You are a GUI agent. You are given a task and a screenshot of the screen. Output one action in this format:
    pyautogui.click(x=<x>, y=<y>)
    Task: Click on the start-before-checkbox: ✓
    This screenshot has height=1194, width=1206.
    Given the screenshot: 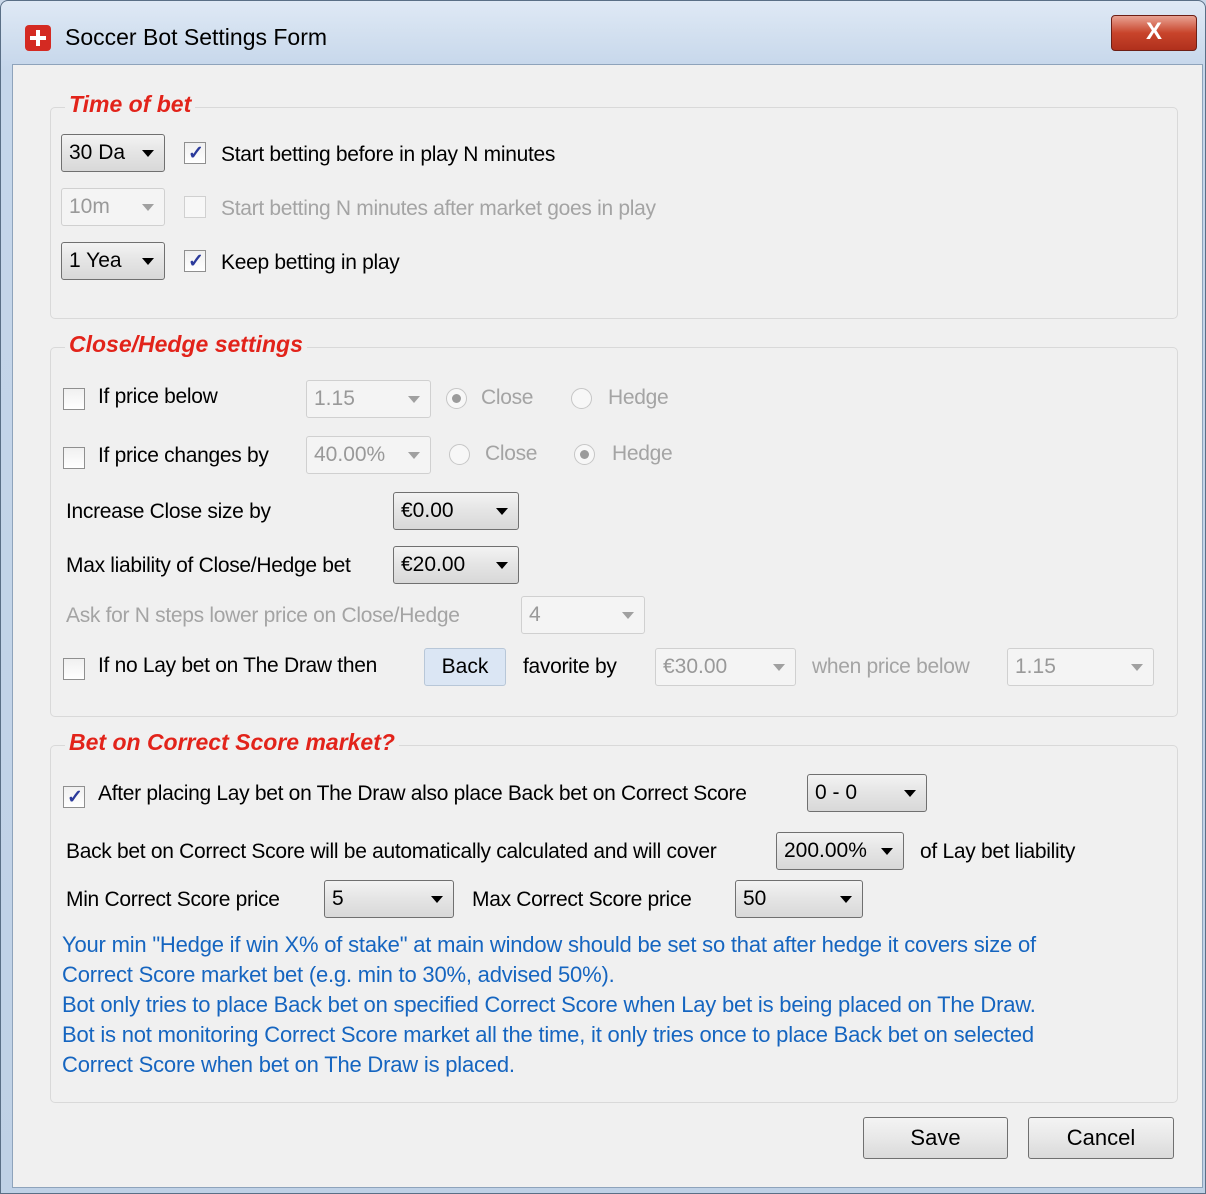 What is the action you would take?
    pyautogui.click(x=195, y=153)
    